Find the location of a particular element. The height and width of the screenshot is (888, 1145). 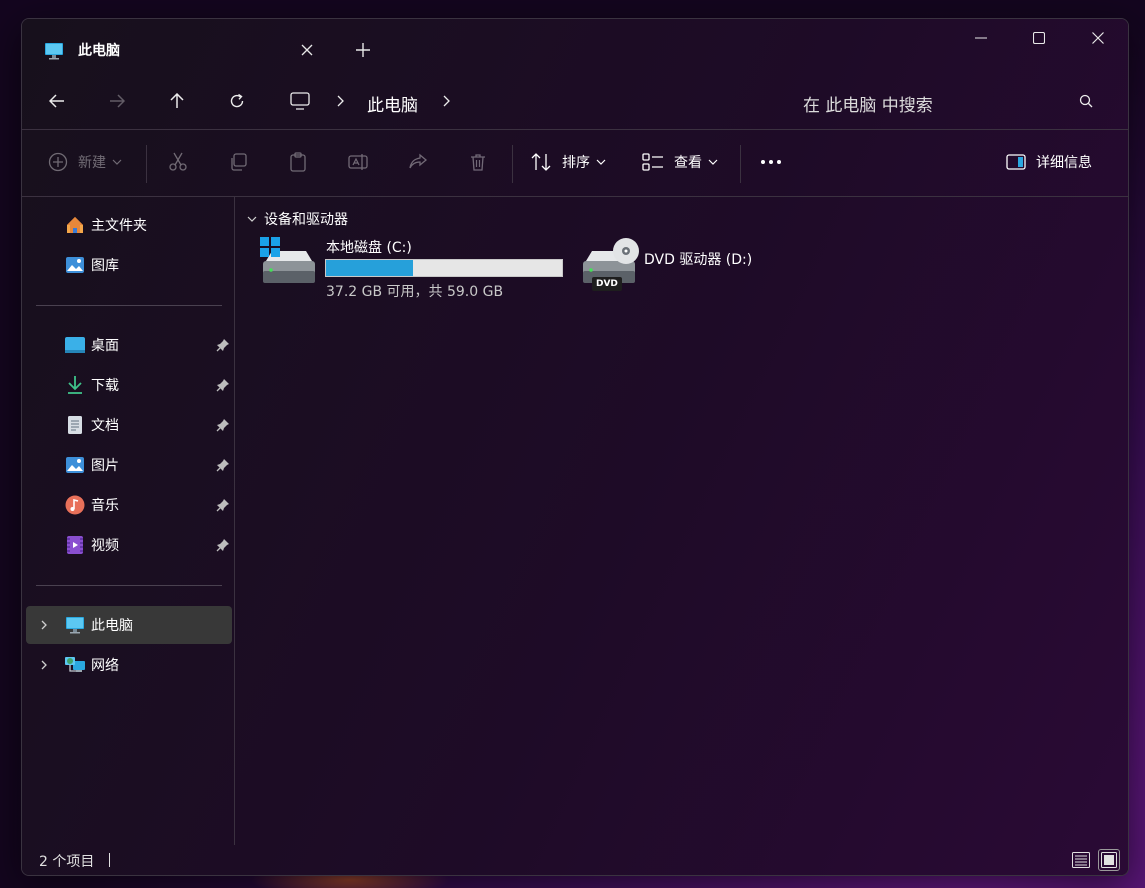

more-icon is located at coordinates (771, 162).